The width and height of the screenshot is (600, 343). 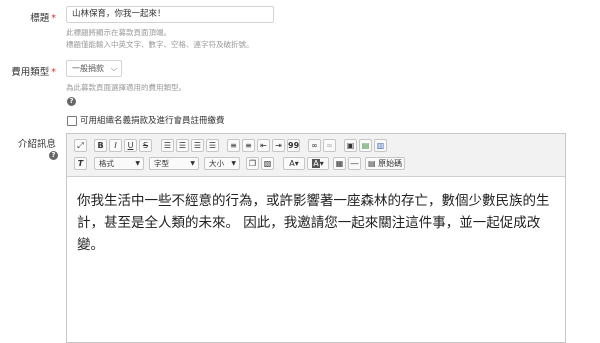 I want to click on font-dropdown: 字型 ▼, so click(x=174, y=163).